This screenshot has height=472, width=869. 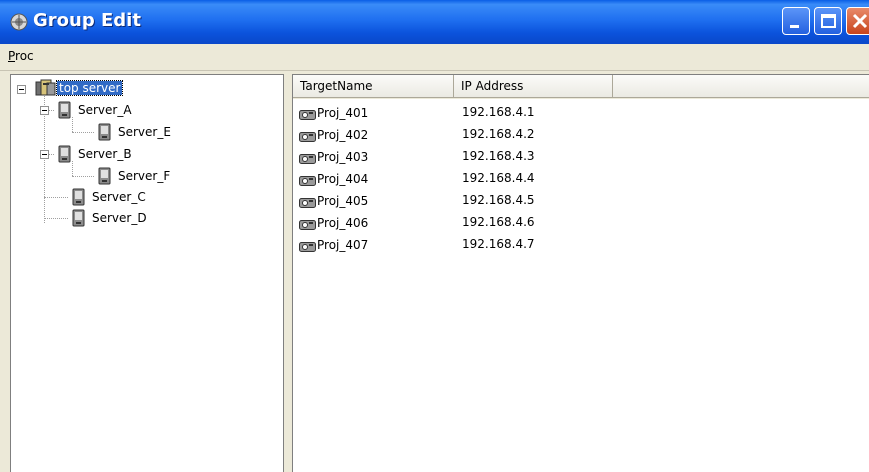 What do you see at coordinates (343, 201) in the screenshot?
I see `target-name: Proj_405` at bounding box center [343, 201].